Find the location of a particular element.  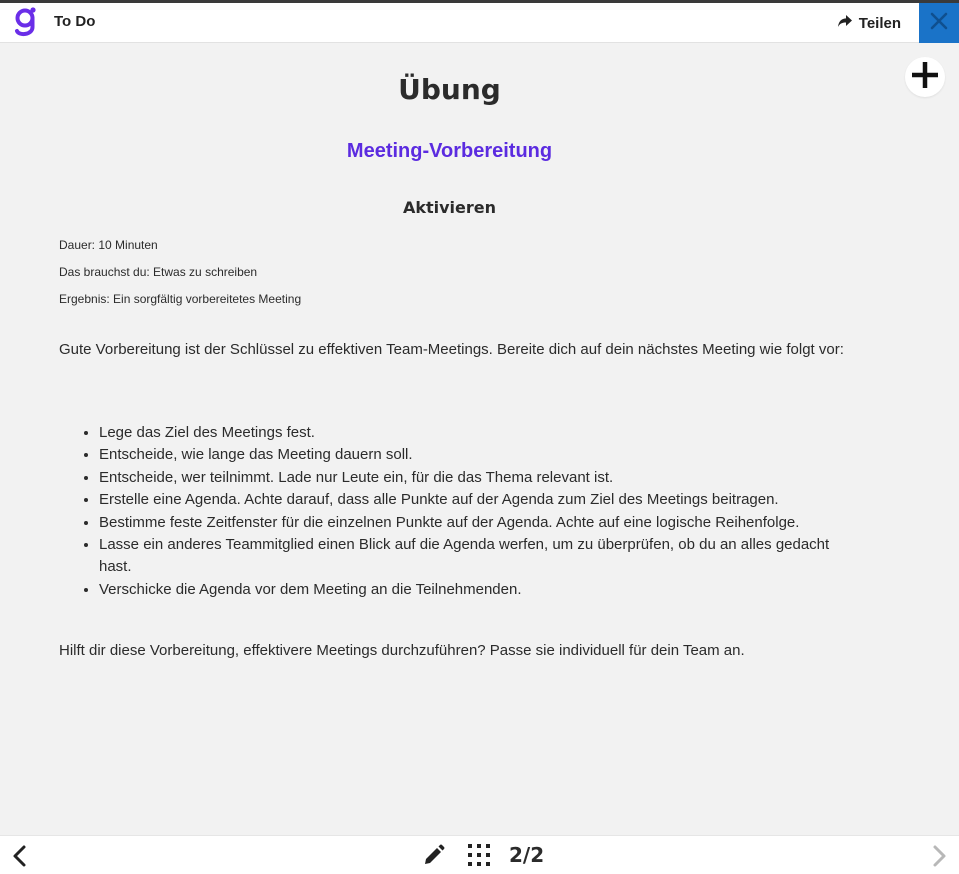

section-heading: Aktivieren is located at coordinates (449, 207).